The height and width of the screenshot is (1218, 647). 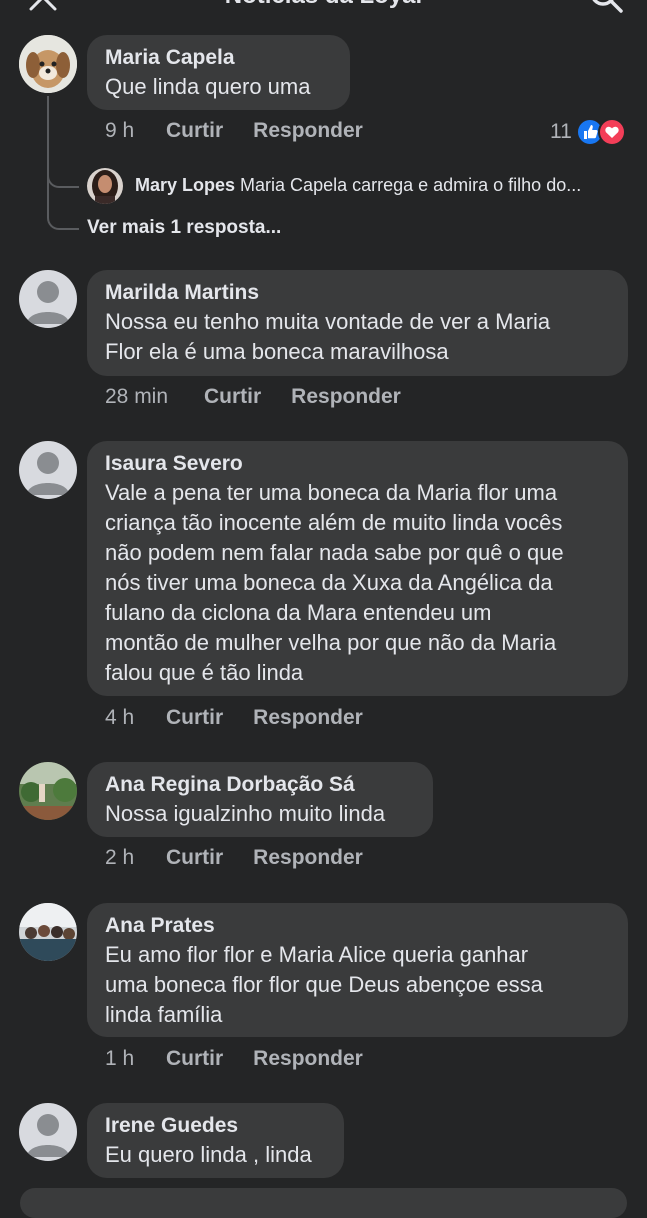 I want to click on comment-actions: 28 min Curtir Responder, so click(x=253, y=397).